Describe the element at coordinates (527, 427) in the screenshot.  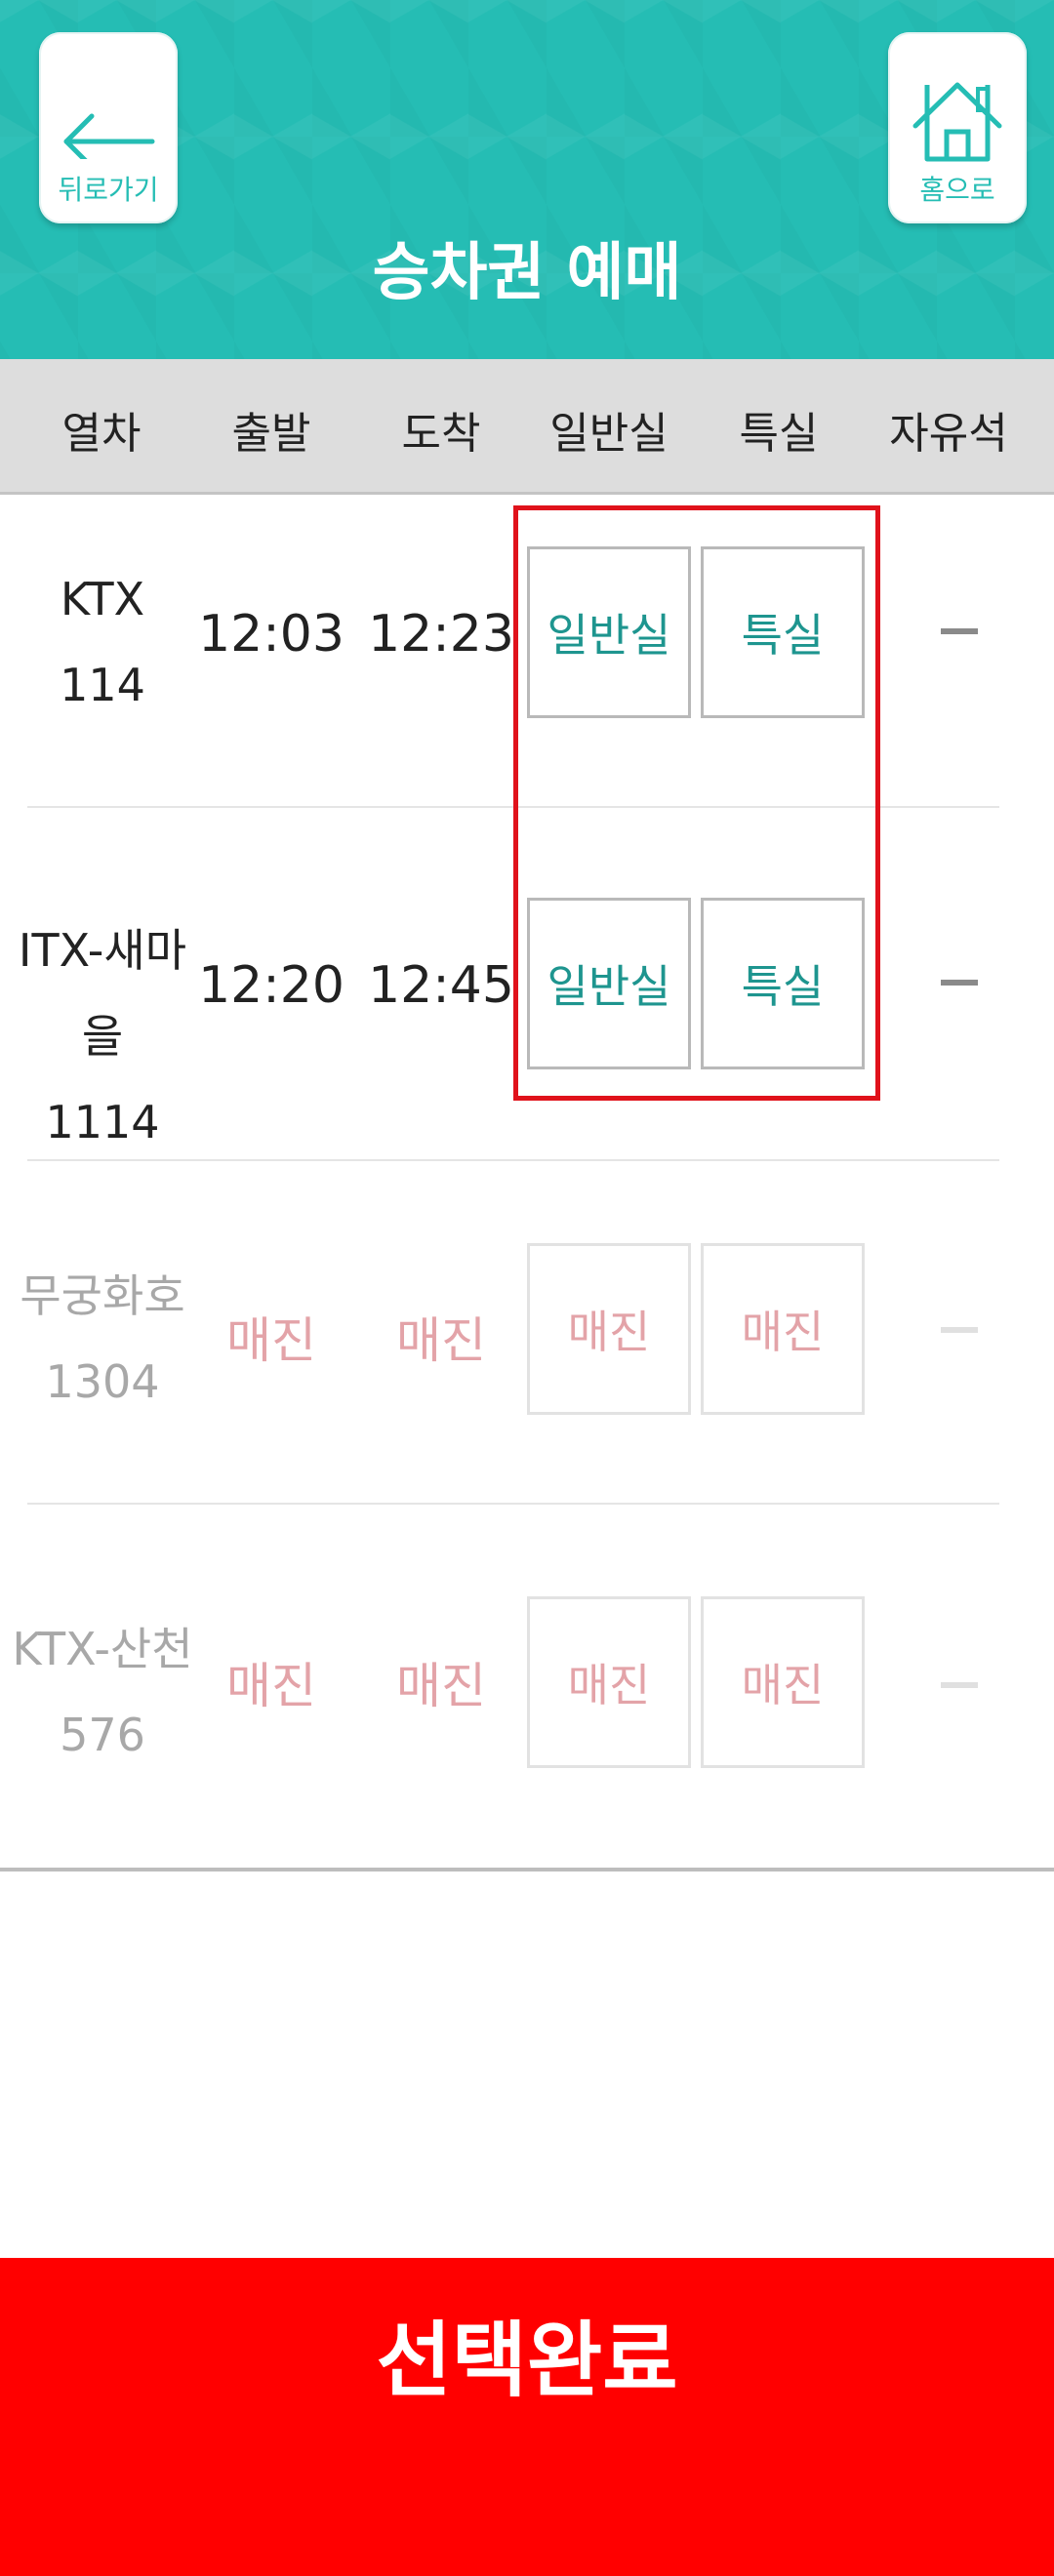
I see `table-header: 열차 출발 도착 일반실 특실 자유석` at that location.